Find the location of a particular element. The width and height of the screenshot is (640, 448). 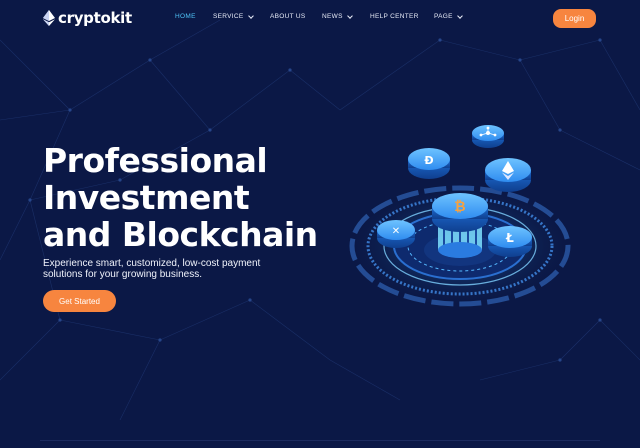

login-button: Login is located at coordinates (574, 18).